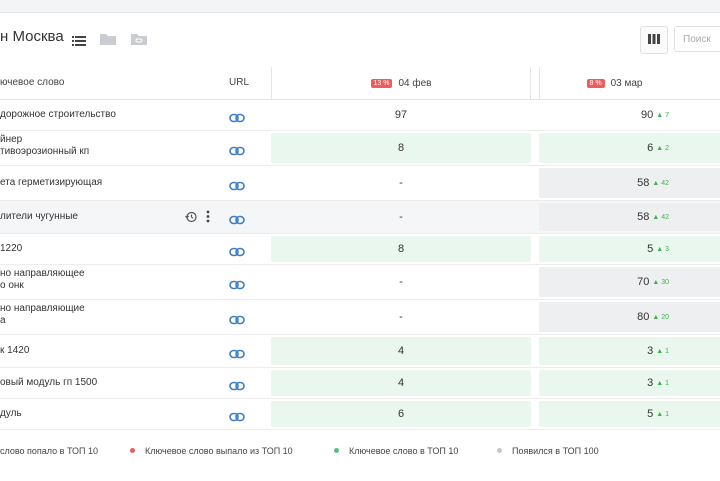  I want to click on table-row: дорожное строительство 97 90 ▲ 7, so click(360, 115).